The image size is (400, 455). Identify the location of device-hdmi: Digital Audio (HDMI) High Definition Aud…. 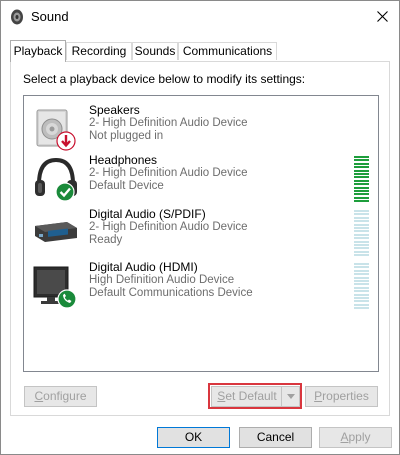
(201, 286).